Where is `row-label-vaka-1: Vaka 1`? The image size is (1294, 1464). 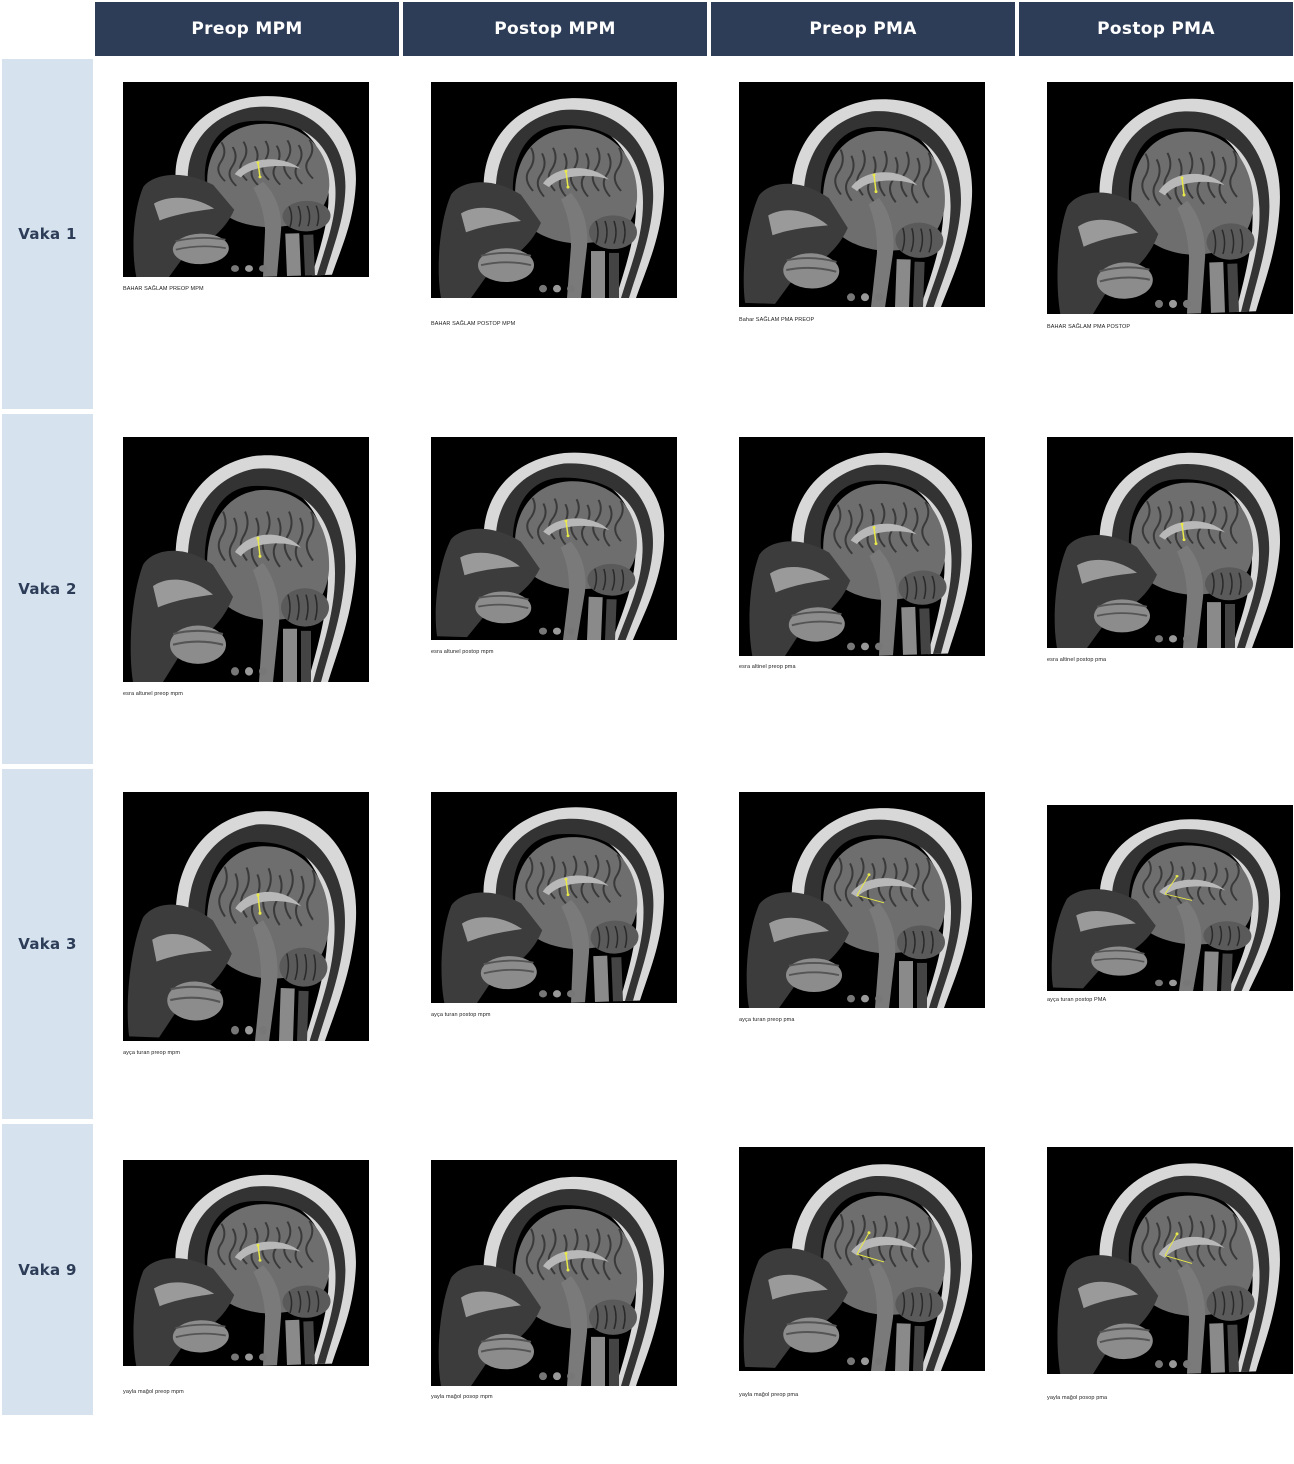
row-label-vaka-1: Vaka 1 is located at coordinates (47, 234).